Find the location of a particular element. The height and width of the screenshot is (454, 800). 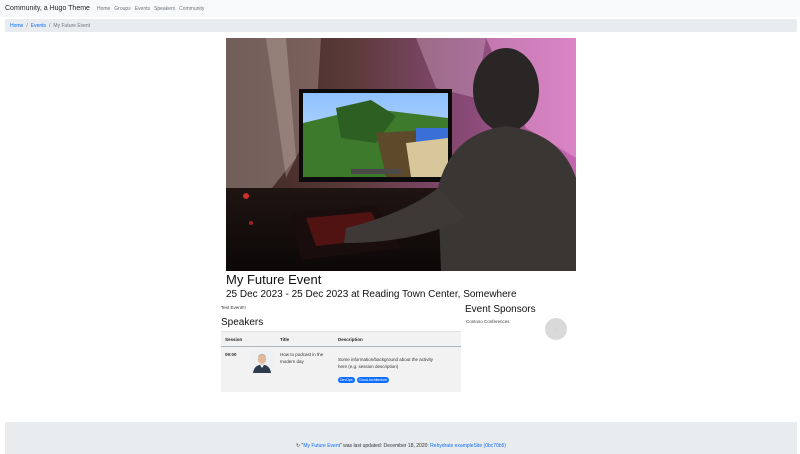

sponsors-heading: Event Sponsors is located at coordinates (500, 309).